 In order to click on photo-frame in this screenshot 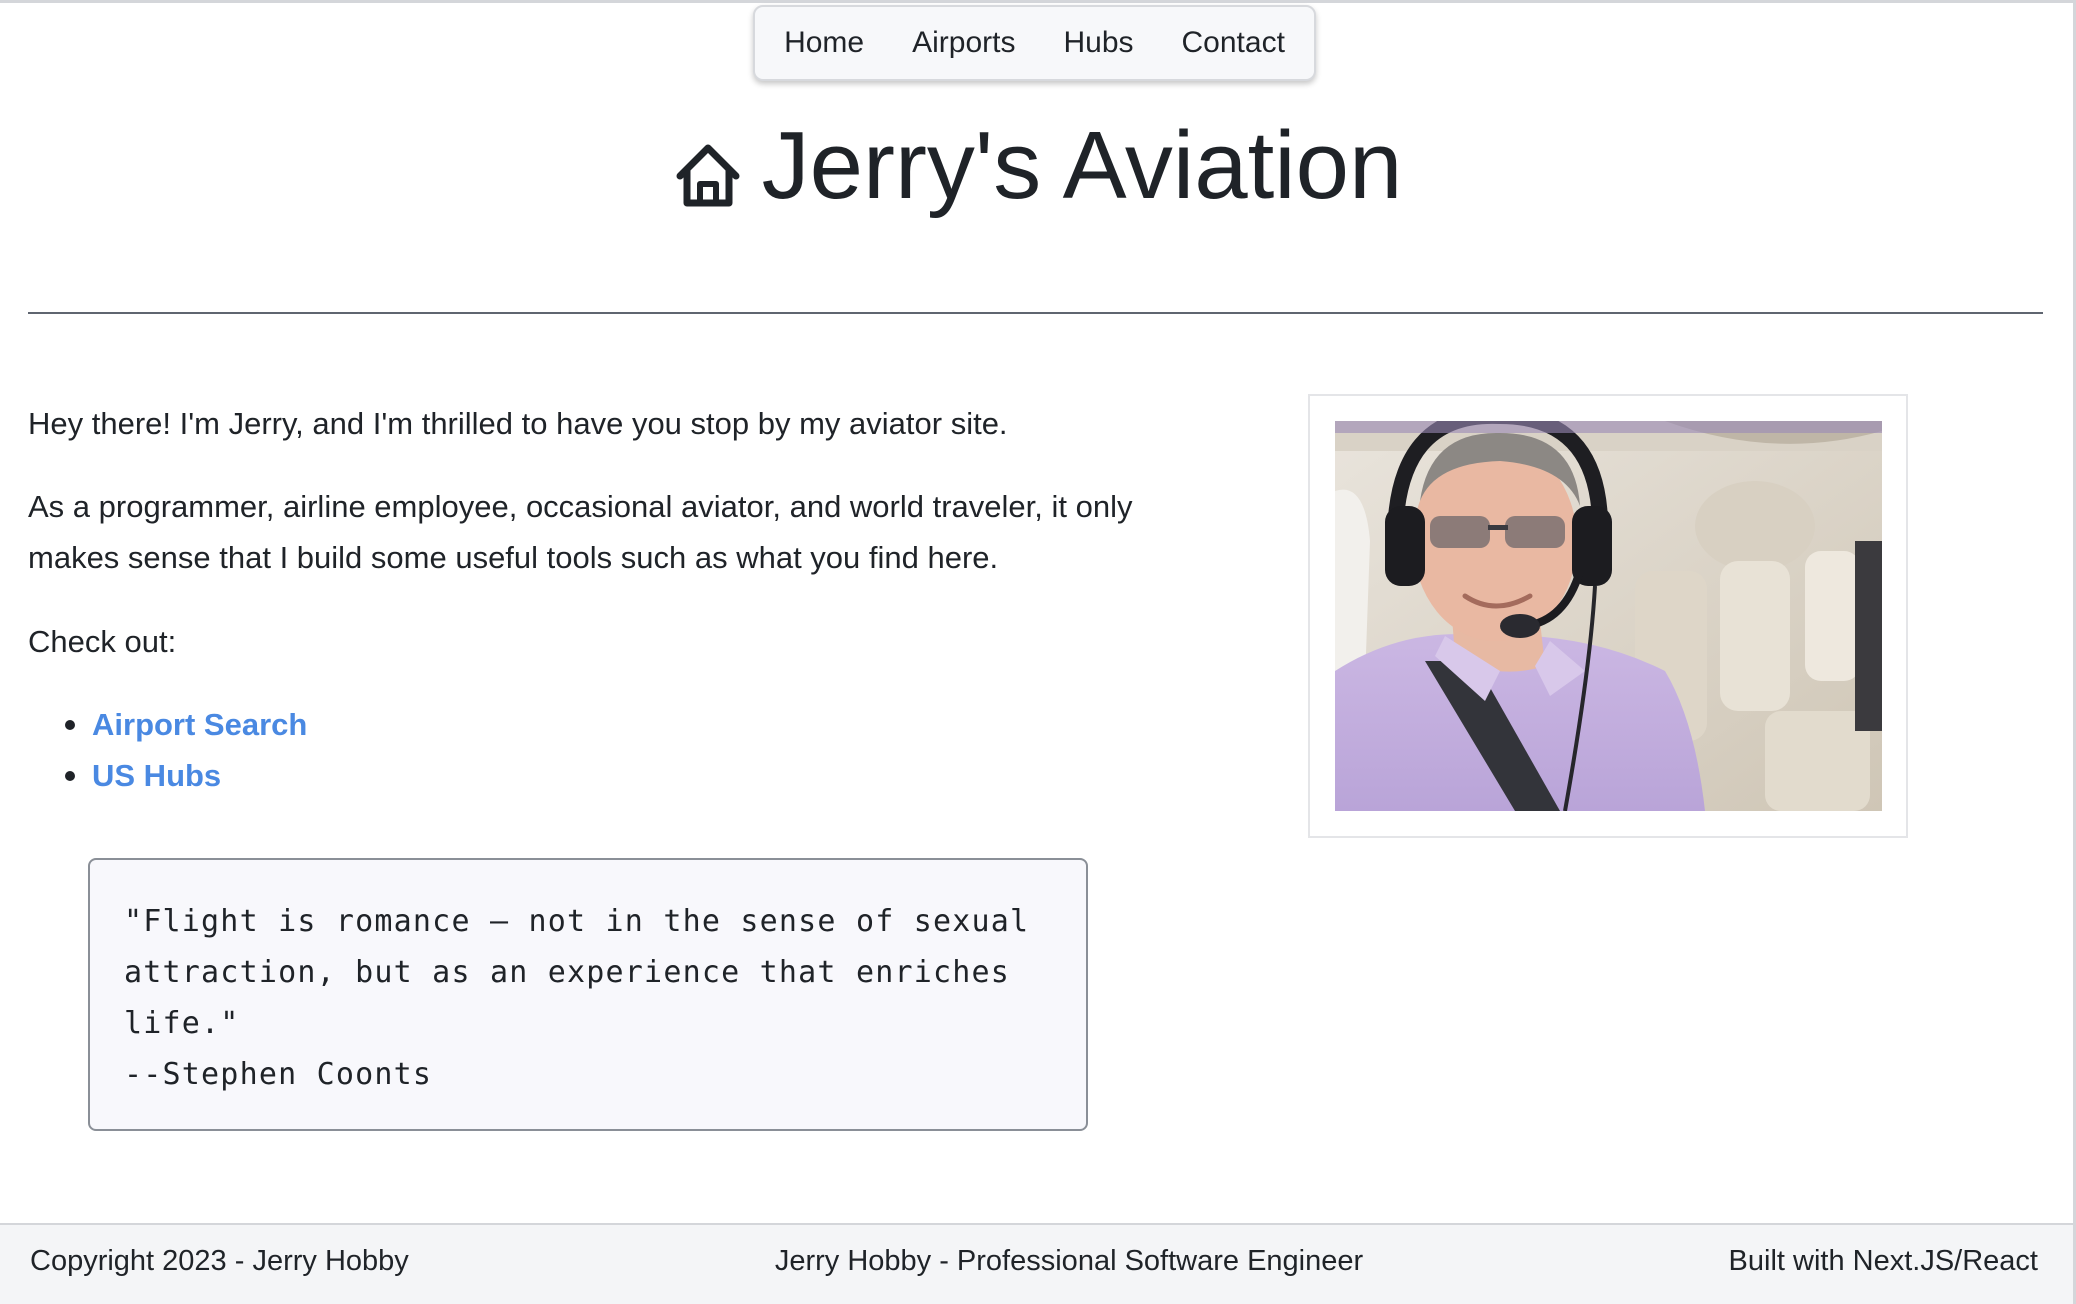, I will do `click(1608, 616)`.